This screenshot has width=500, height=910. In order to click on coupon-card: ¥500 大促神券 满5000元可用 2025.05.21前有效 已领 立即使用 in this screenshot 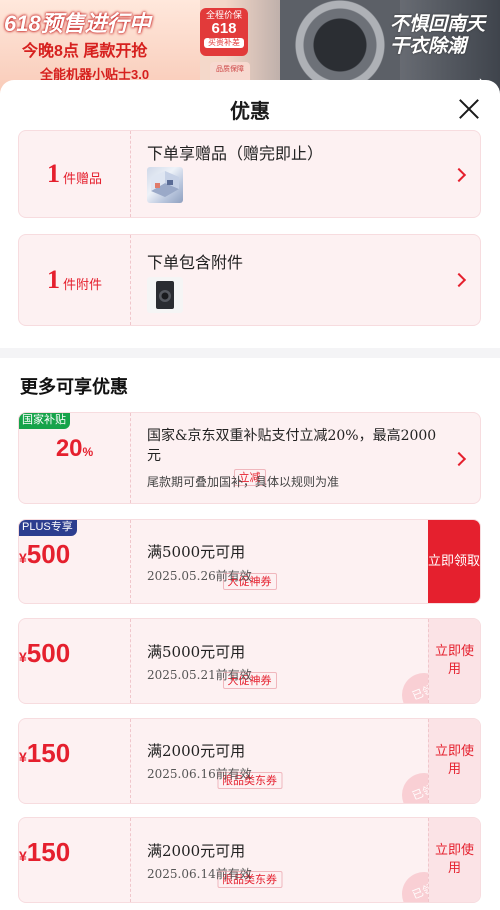, I will do `click(249, 661)`.